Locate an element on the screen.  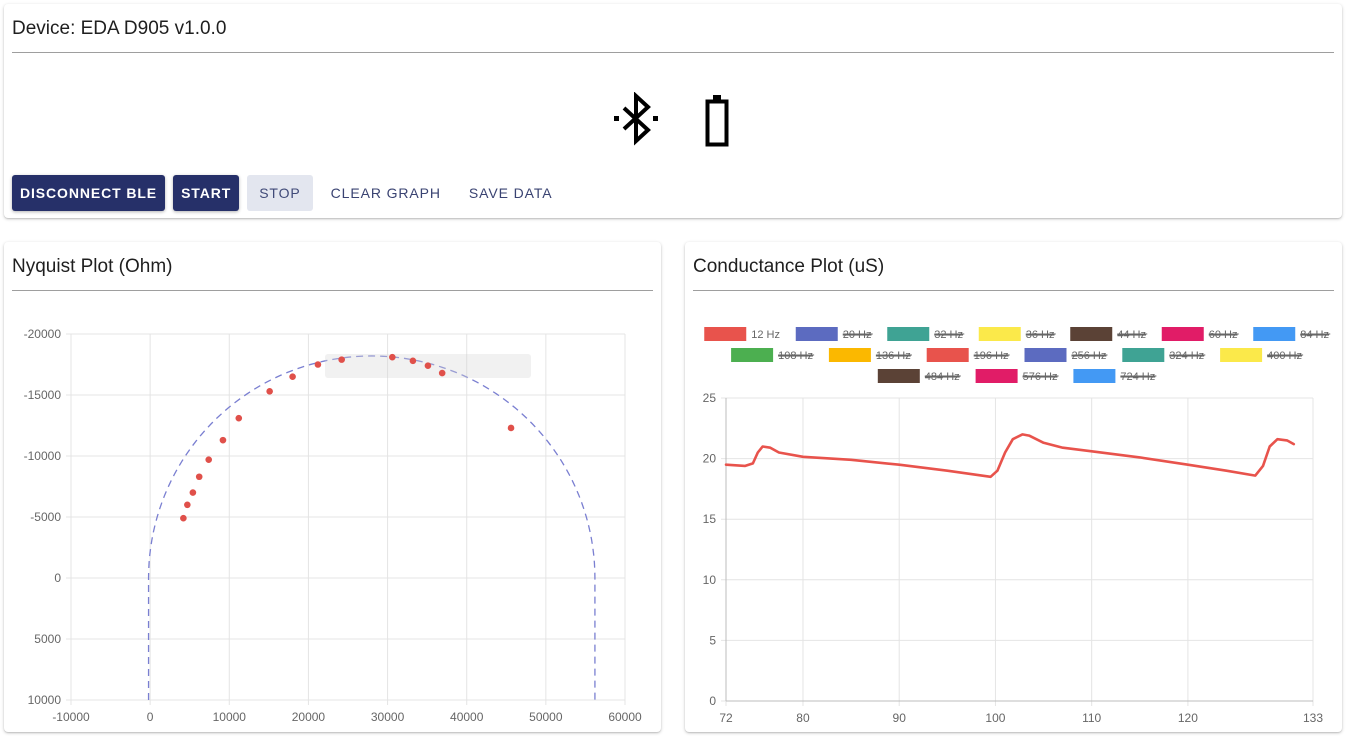
legend-label: 44 Hz is located at coordinates (1131, 335).